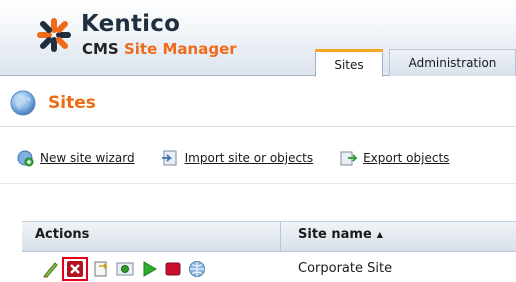 The image size is (516, 282). I want to click on product-prefix: CMS, so click(100, 49).